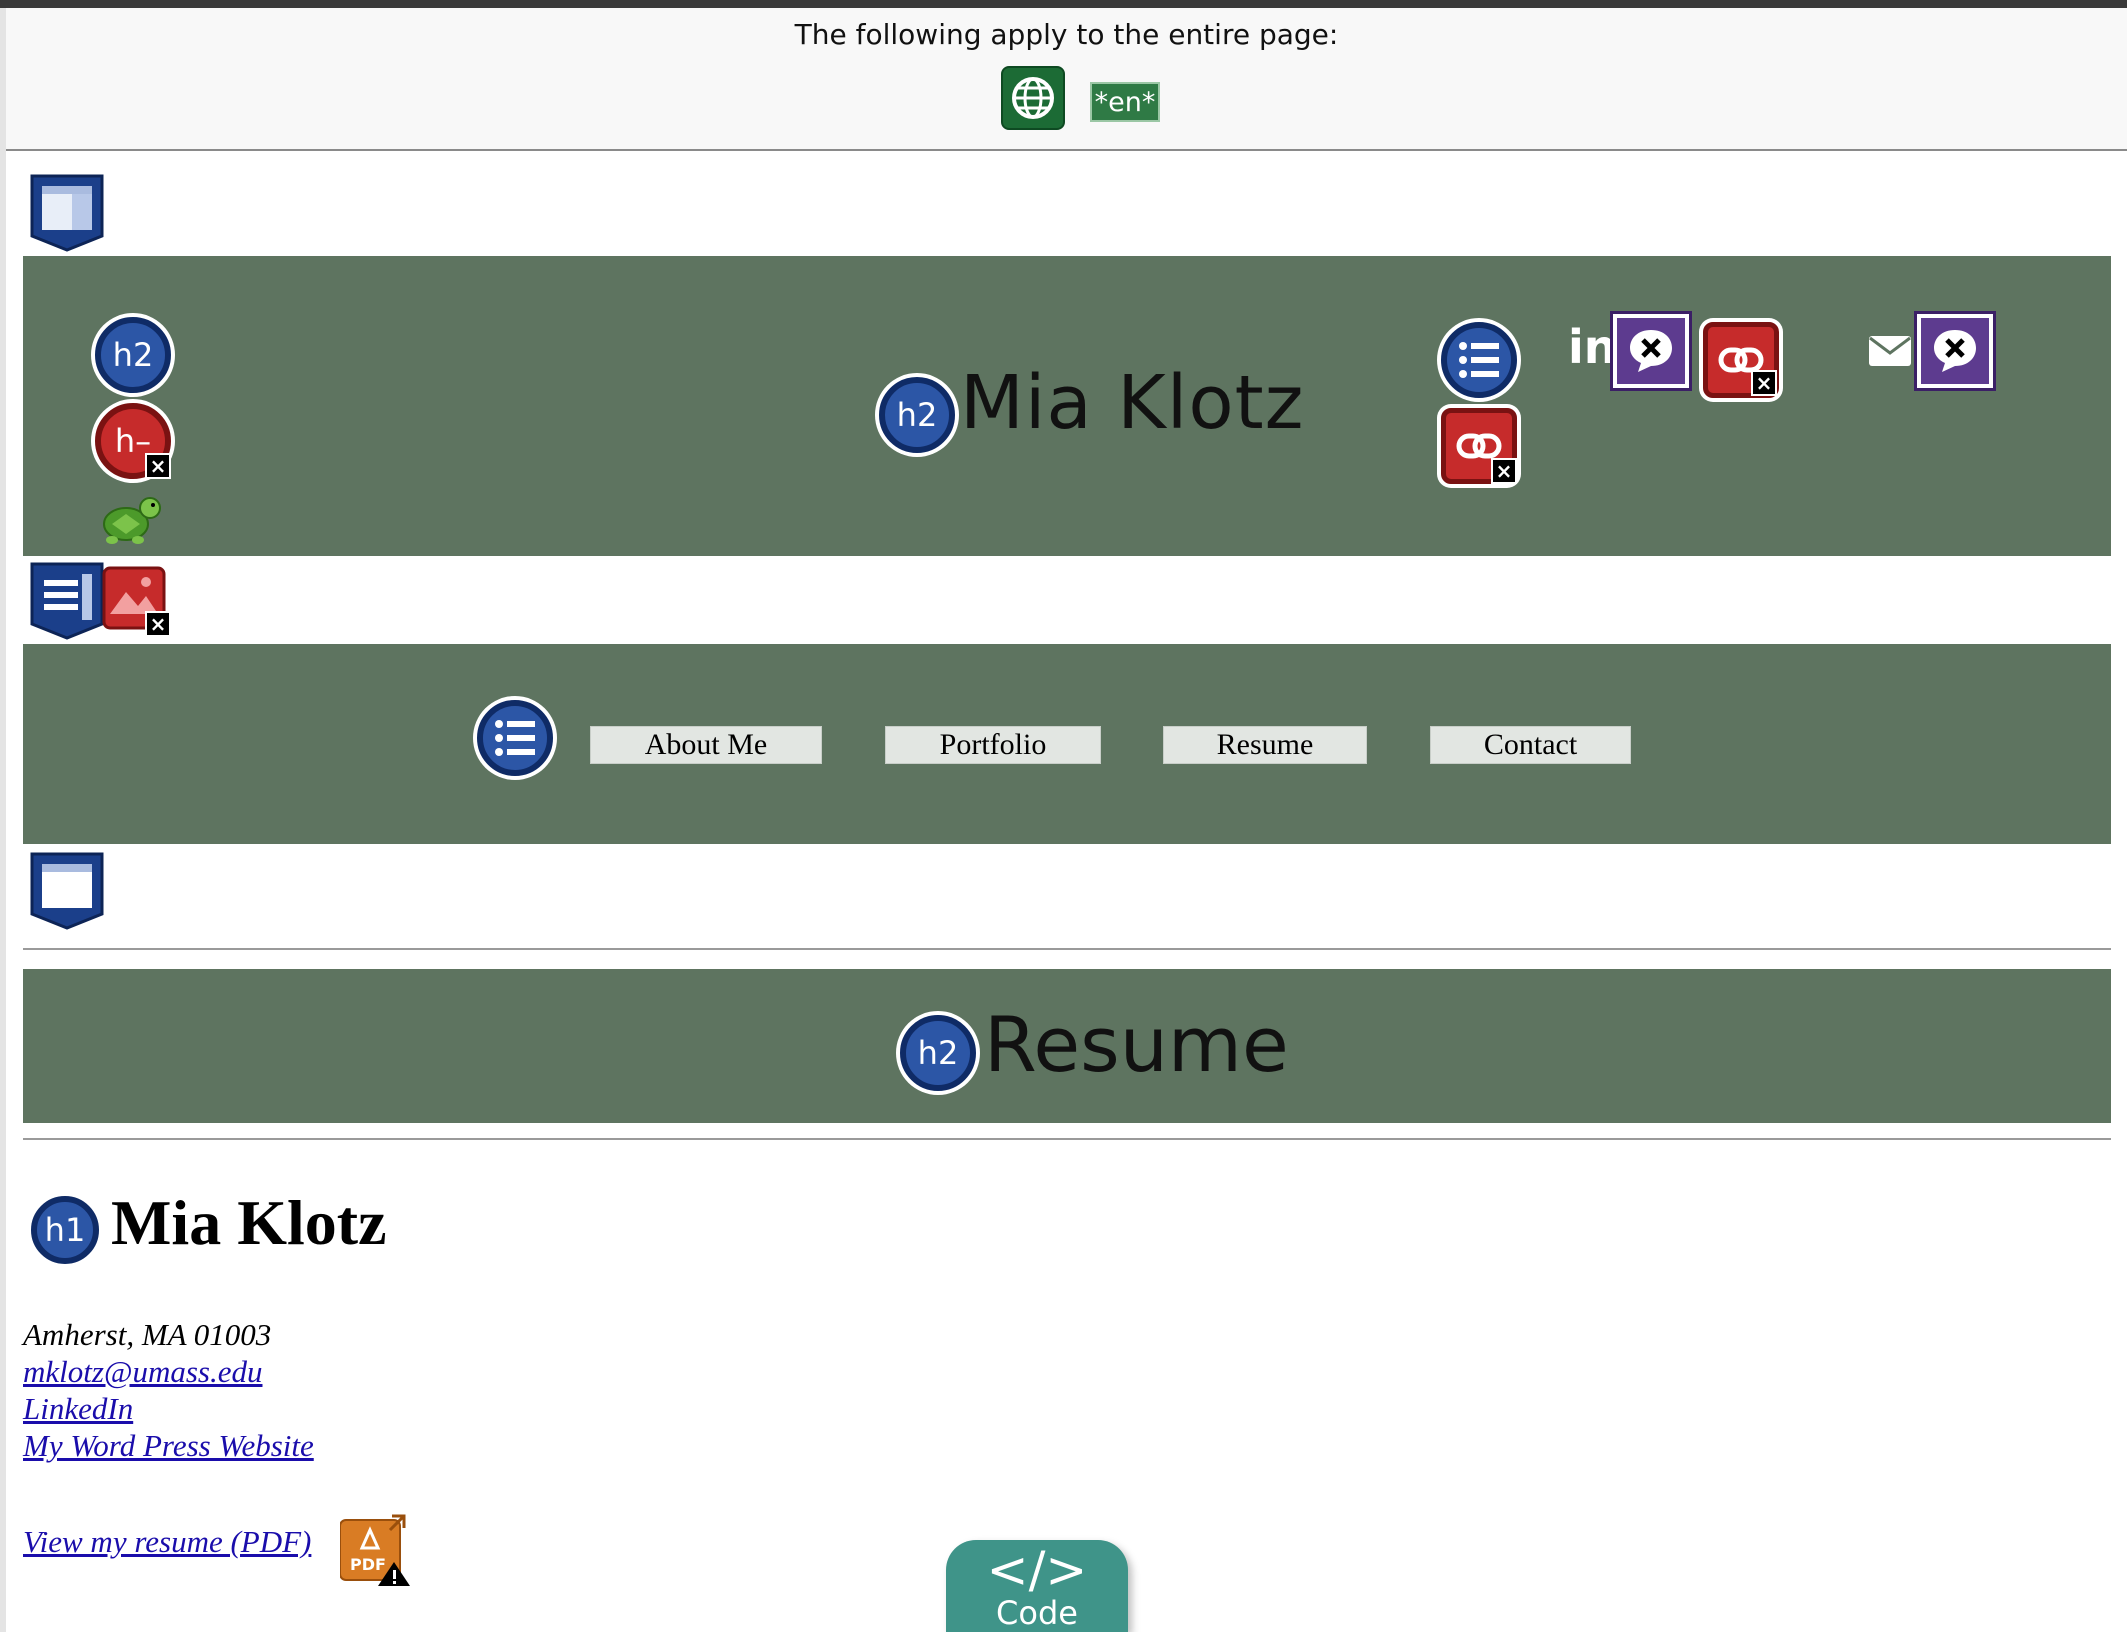 The height and width of the screenshot is (1632, 2127). What do you see at coordinates (168, 1408) in the screenshot?
I see `linkedin-link: LinkedIn` at bounding box center [168, 1408].